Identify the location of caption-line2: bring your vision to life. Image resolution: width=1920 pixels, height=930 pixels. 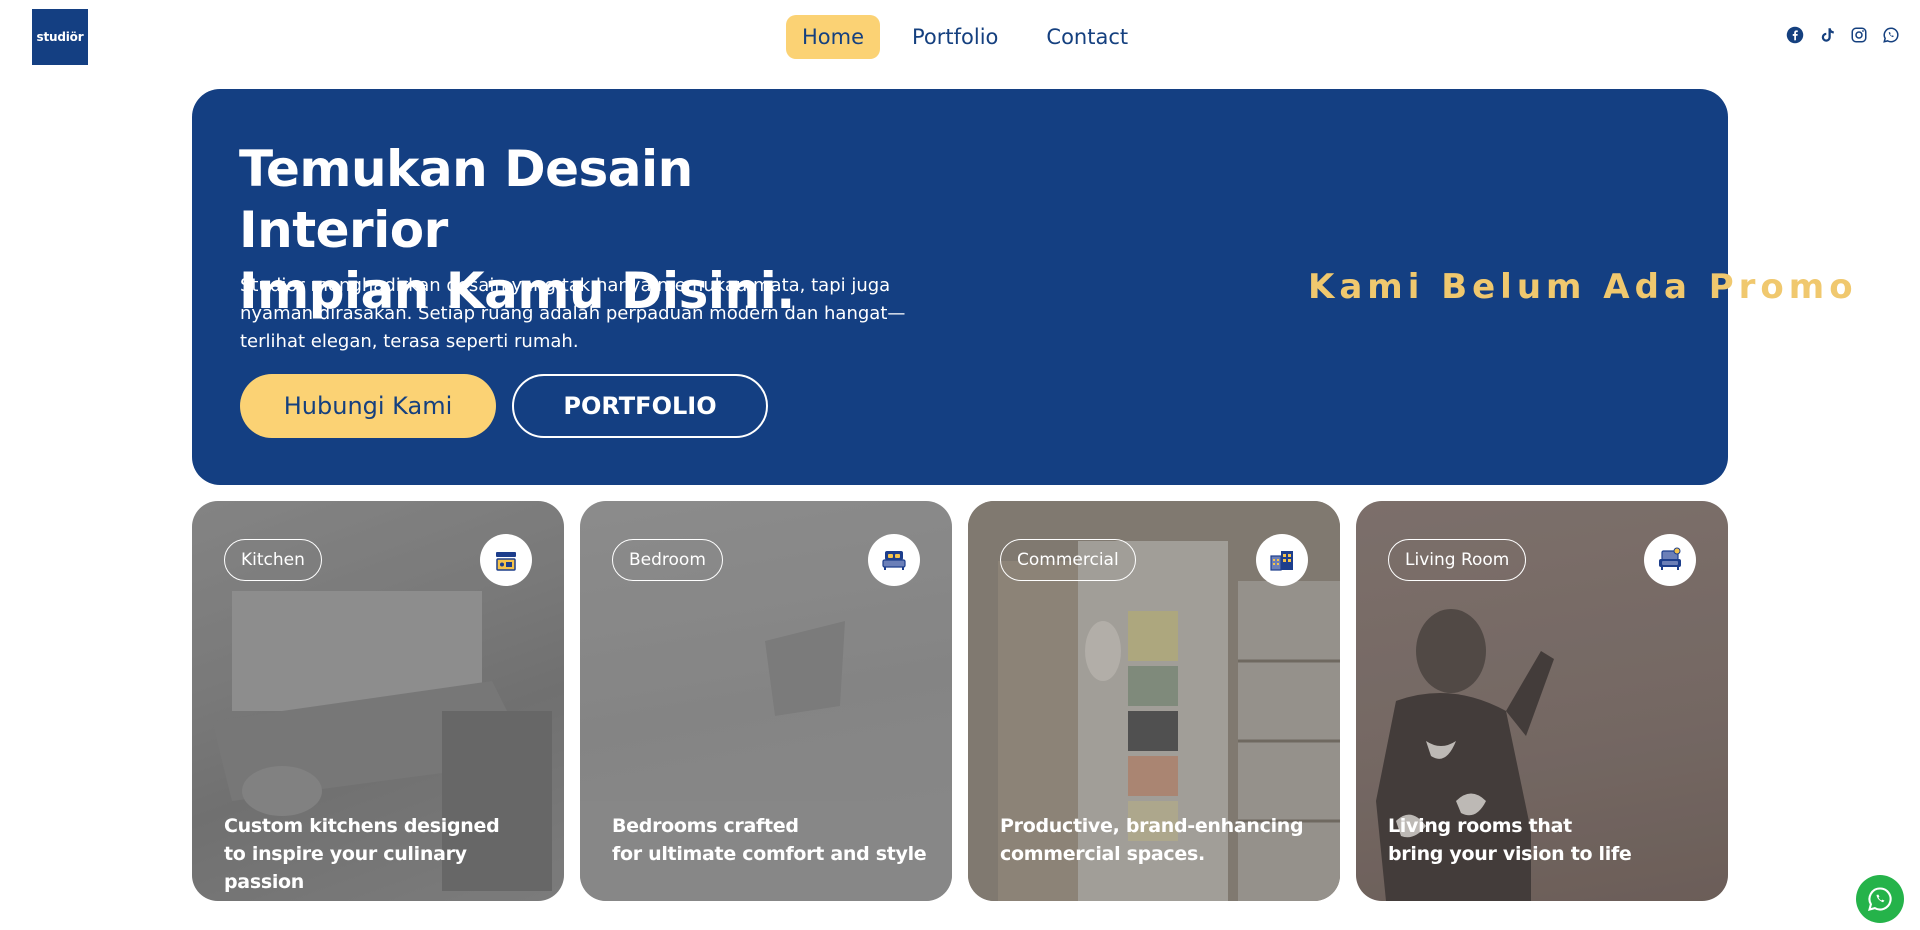
(1510, 854).